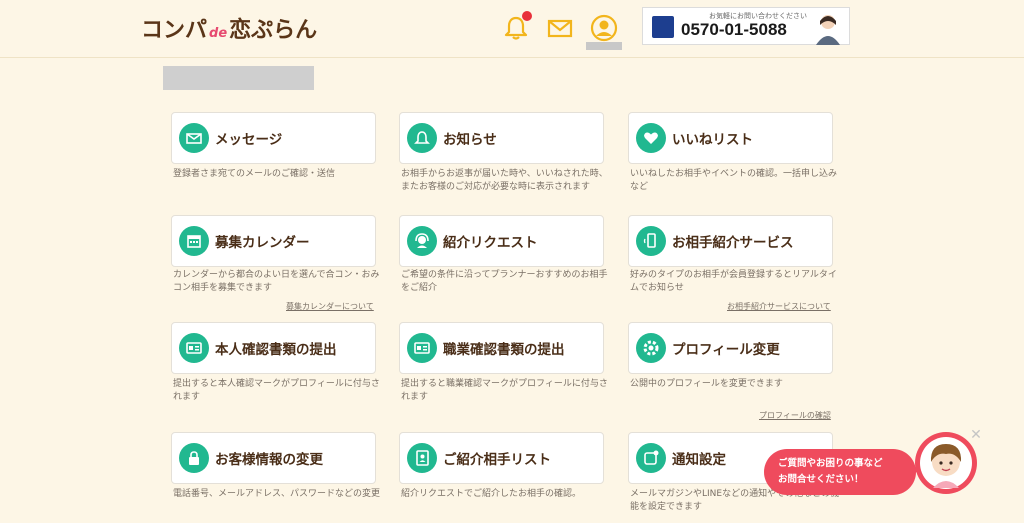 The image size is (1024, 523). Describe the element at coordinates (262, 243) in the screenshot. I see `menu-card-title: 募集カレンダー` at that location.